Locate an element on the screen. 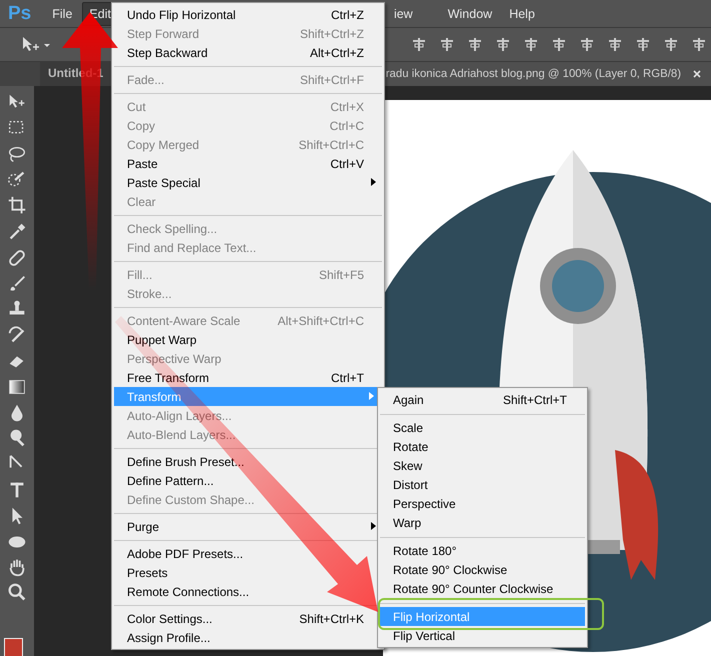  shortcut-label: Alt+Ctrl+Z is located at coordinates (337, 53).